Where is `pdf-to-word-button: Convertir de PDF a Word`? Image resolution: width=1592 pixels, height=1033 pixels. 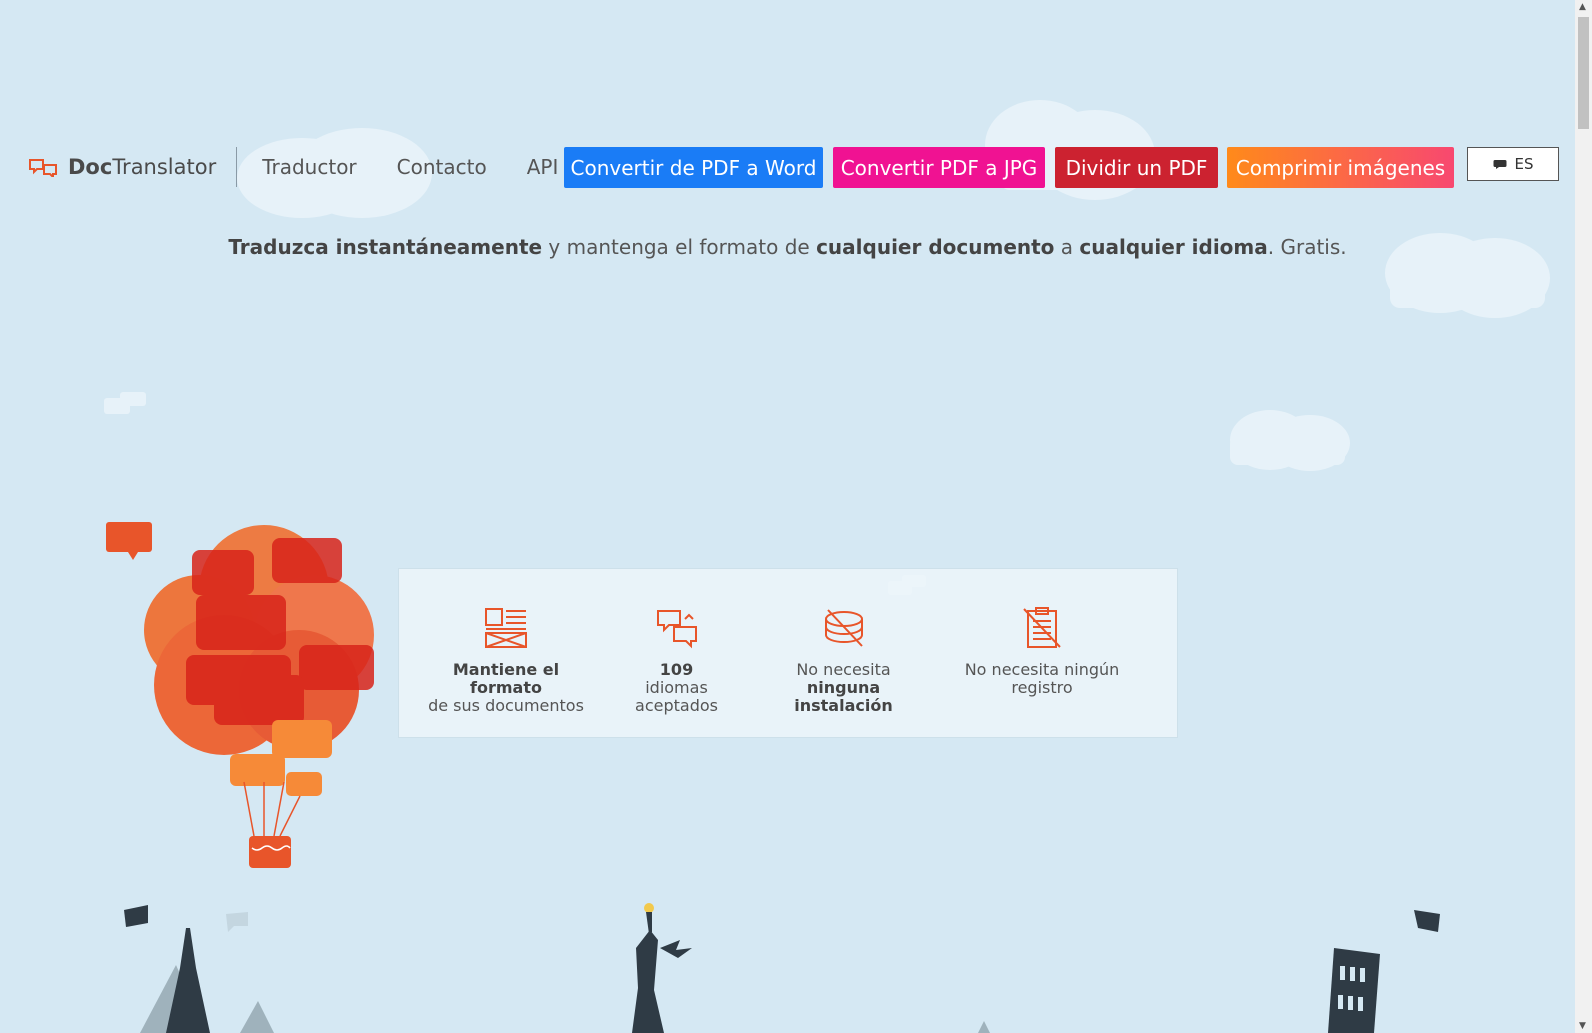 pdf-to-word-button: Convertir de PDF a Word is located at coordinates (693, 167).